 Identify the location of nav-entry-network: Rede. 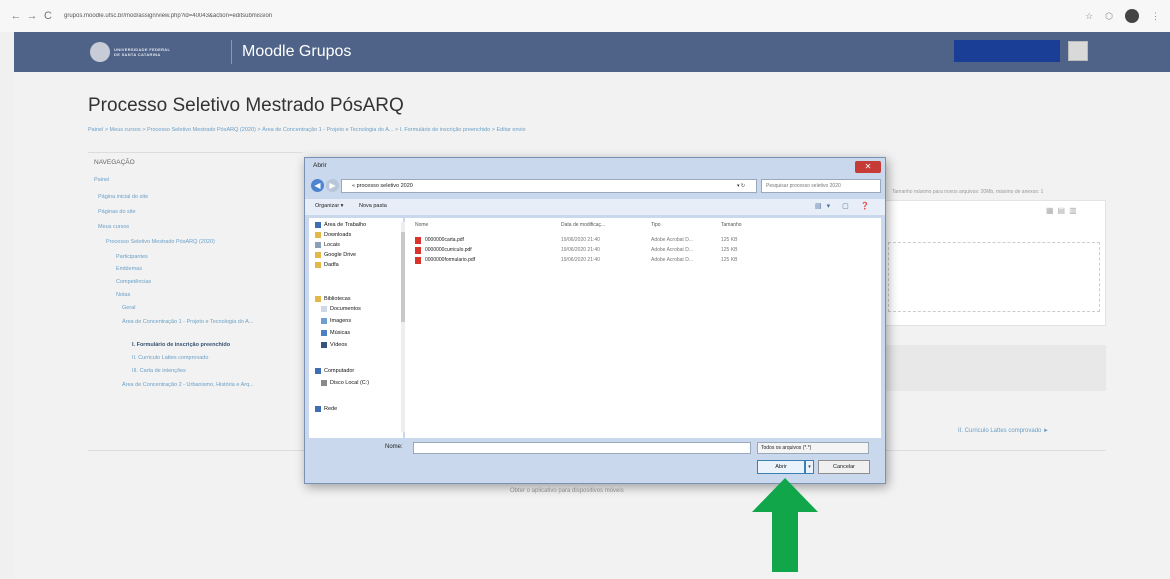
(326, 409).